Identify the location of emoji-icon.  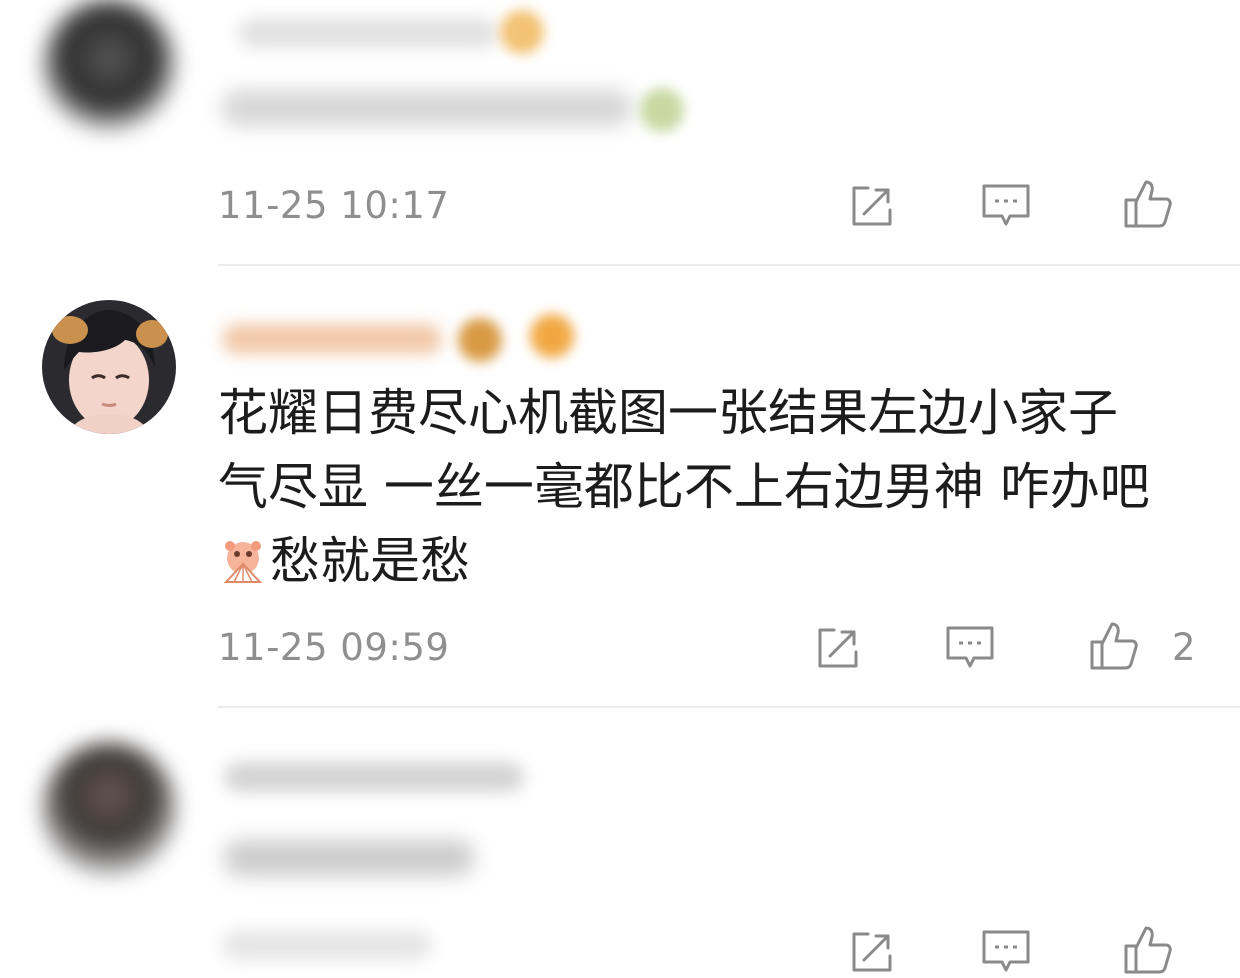
(662, 110).